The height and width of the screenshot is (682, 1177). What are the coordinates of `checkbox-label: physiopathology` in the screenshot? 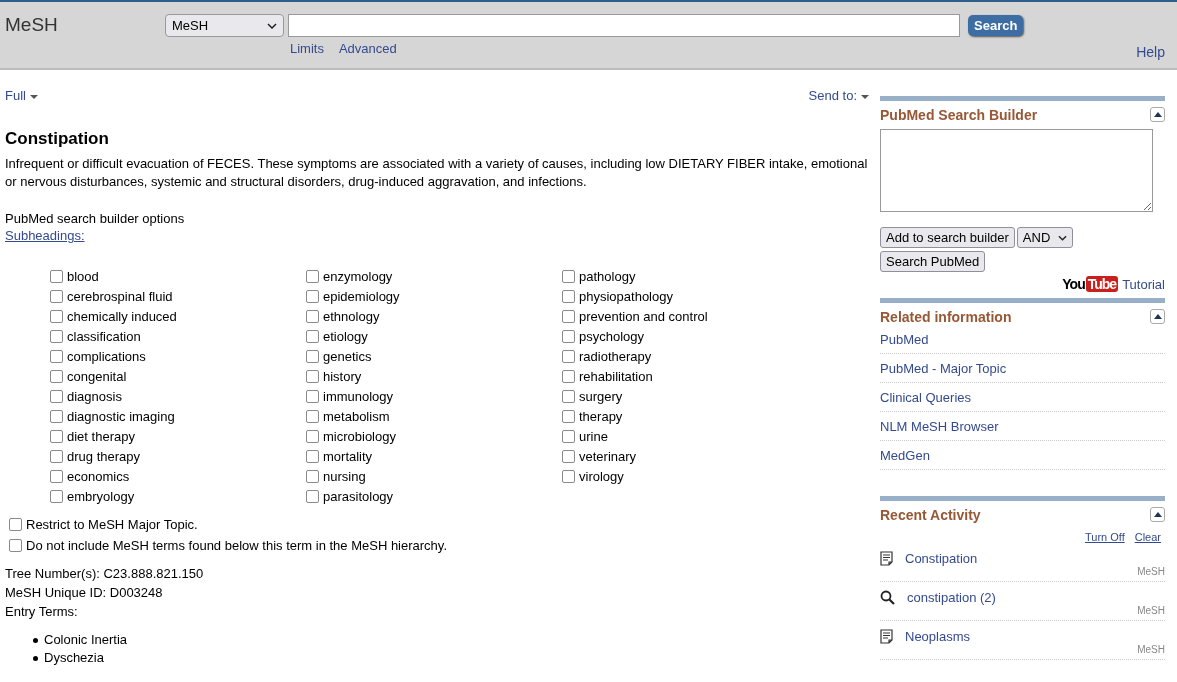 It's located at (626, 296).